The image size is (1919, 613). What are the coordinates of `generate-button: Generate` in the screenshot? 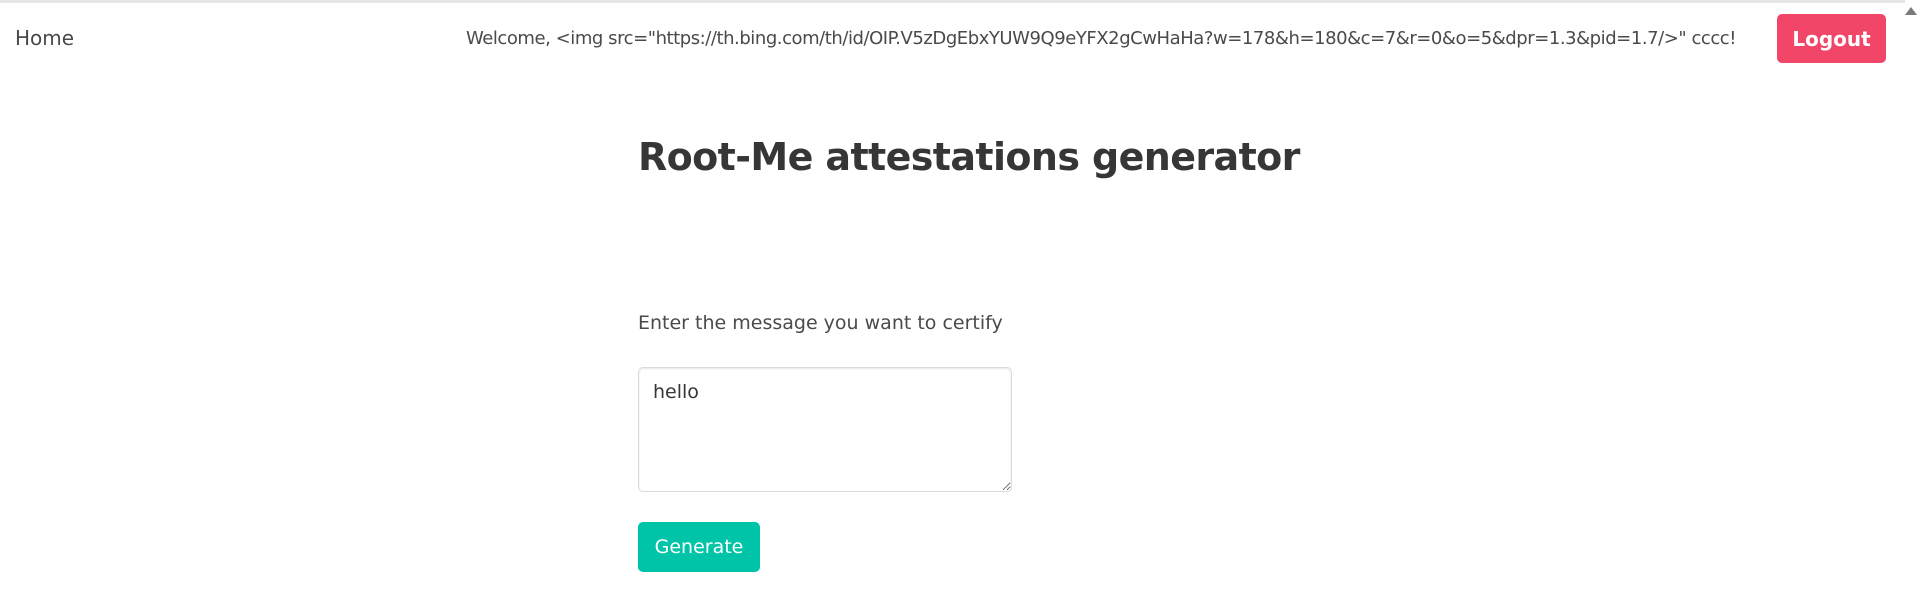 It's located at (699, 547).